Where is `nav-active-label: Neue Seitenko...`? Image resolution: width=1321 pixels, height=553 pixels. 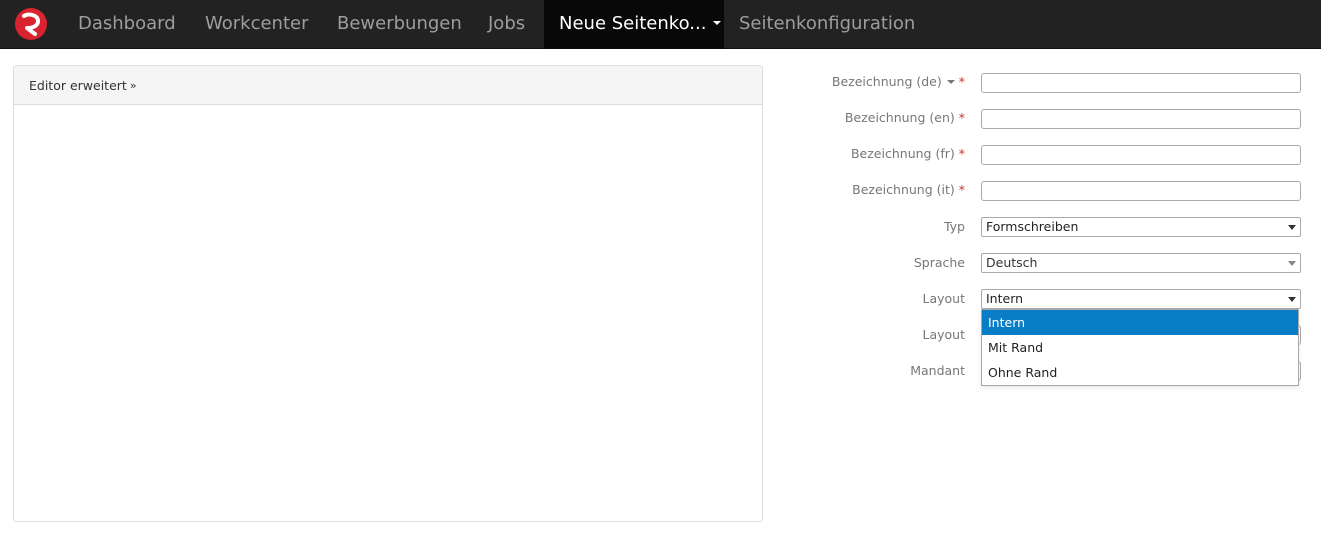 nav-active-label: Neue Seitenko... is located at coordinates (633, 23).